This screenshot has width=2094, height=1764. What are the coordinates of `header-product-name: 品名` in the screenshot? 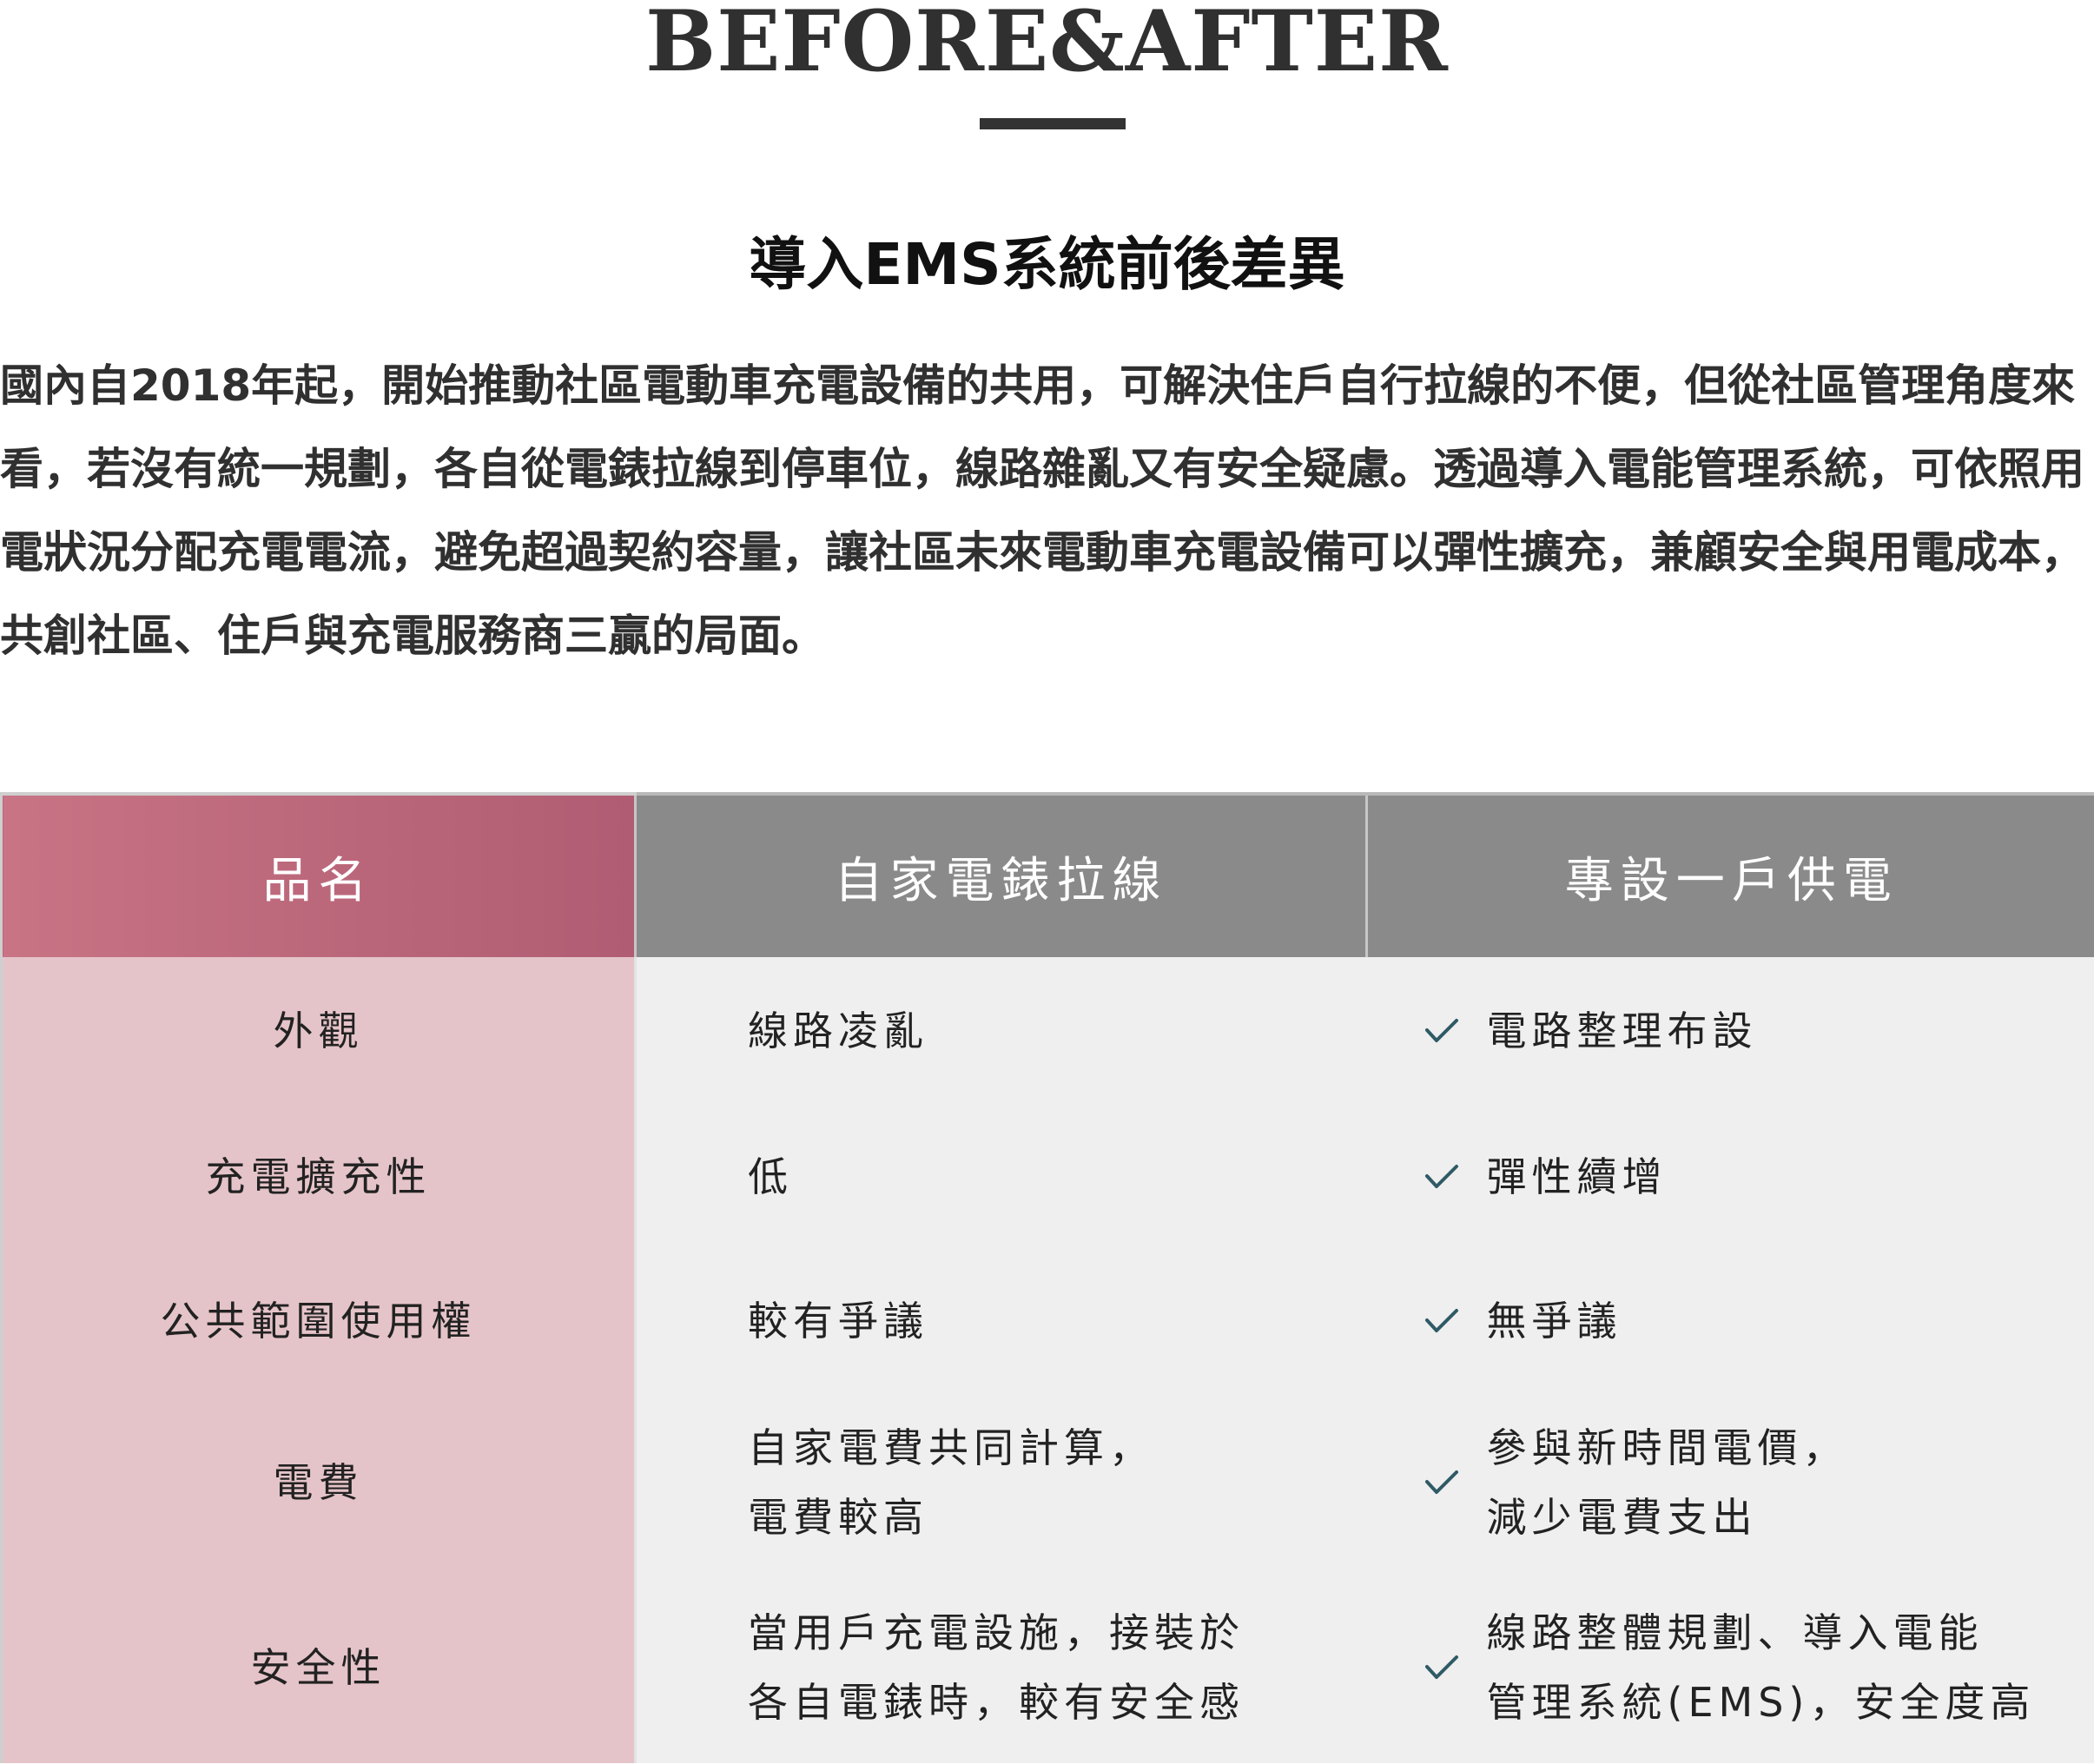 It's located at (318, 874).